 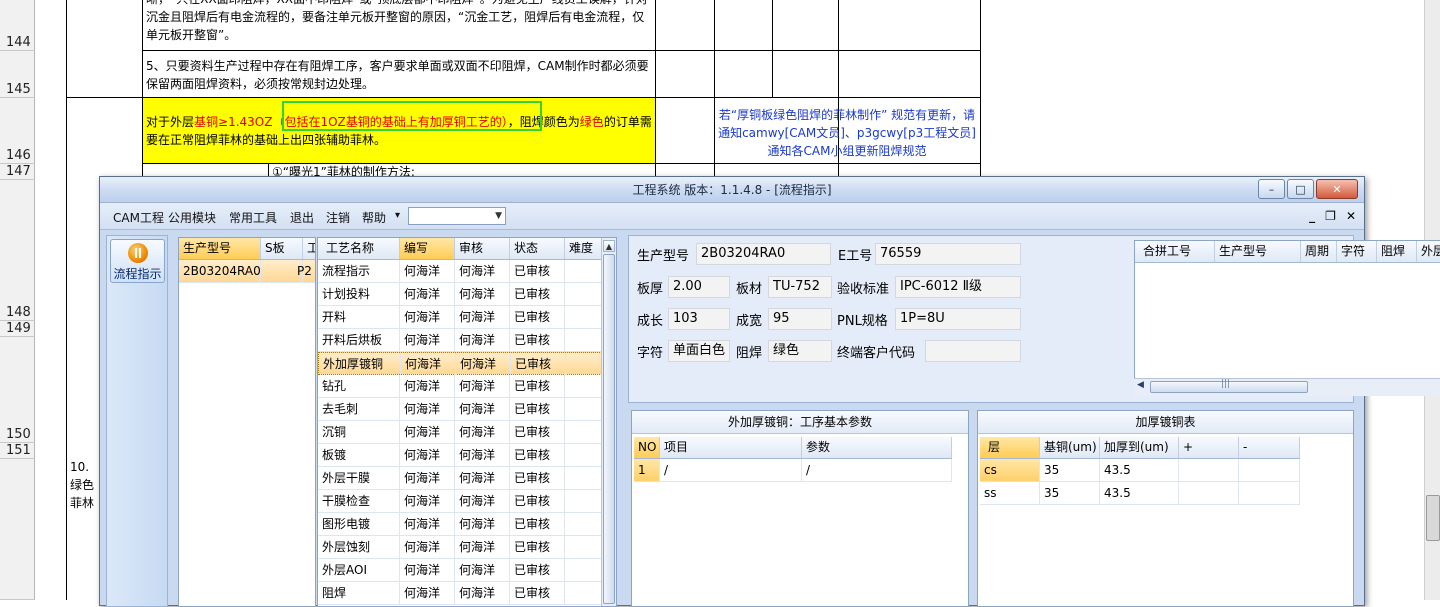 What do you see at coordinates (17, 74) in the screenshot?
I see `row-header-145: 145` at bounding box center [17, 74].